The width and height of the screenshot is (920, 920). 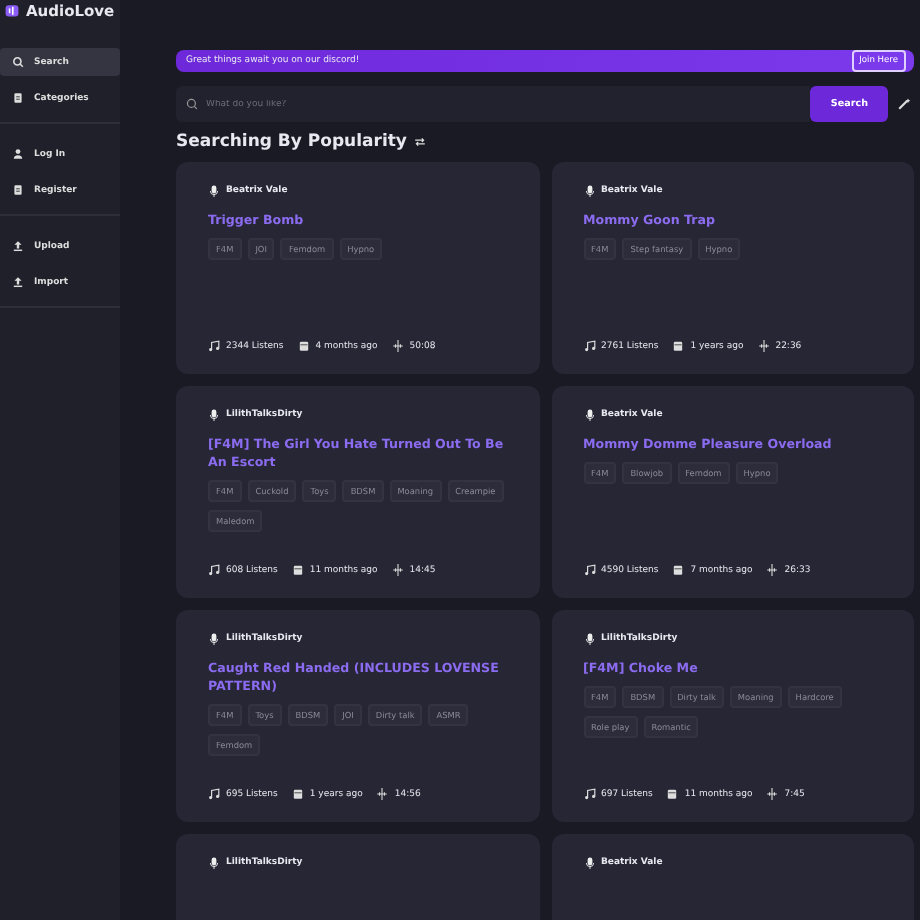 I want to click on section-heading: Searching By Popularity, so click(x=291, y=142).